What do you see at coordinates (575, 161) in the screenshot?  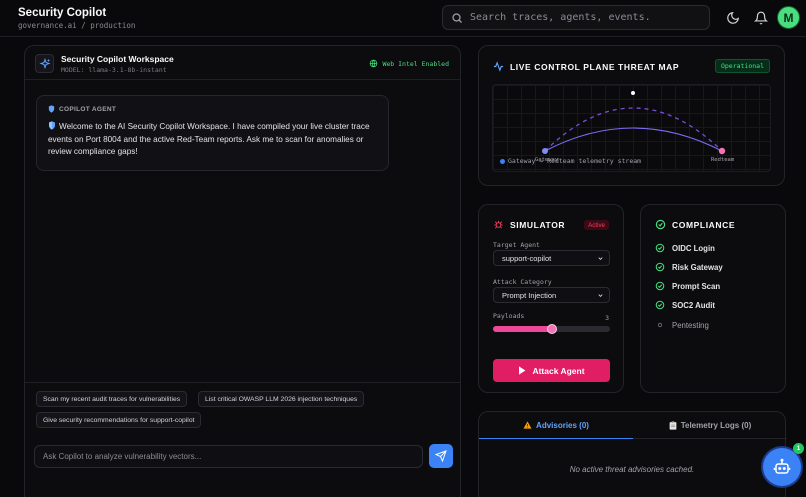 I see `map-legend-text: Gateway → Redteam telemetry stream` at bounding box center [575, 161].